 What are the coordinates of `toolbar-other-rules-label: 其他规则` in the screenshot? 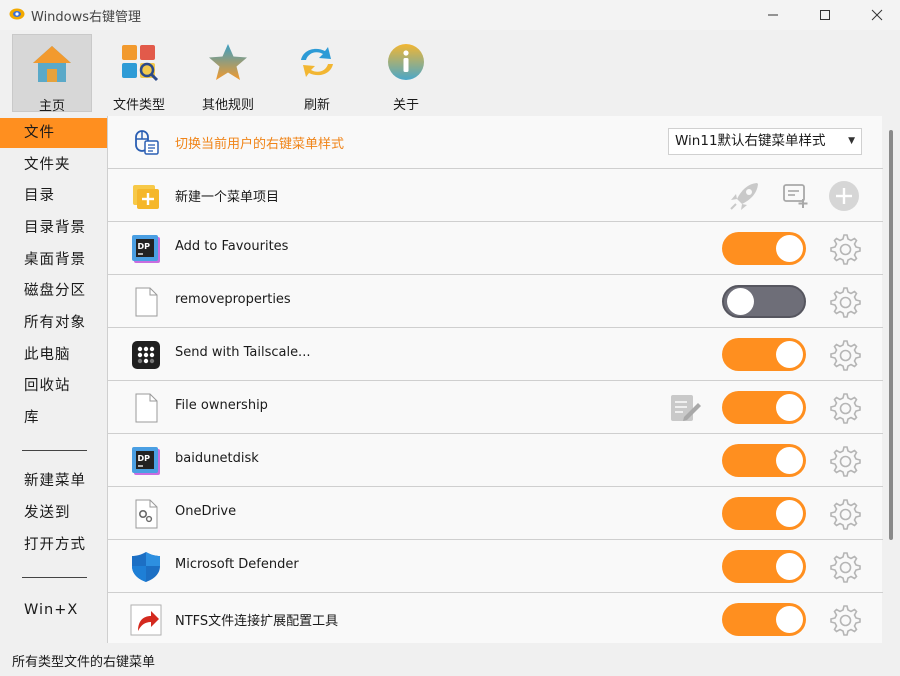 It's located at (227, 105).